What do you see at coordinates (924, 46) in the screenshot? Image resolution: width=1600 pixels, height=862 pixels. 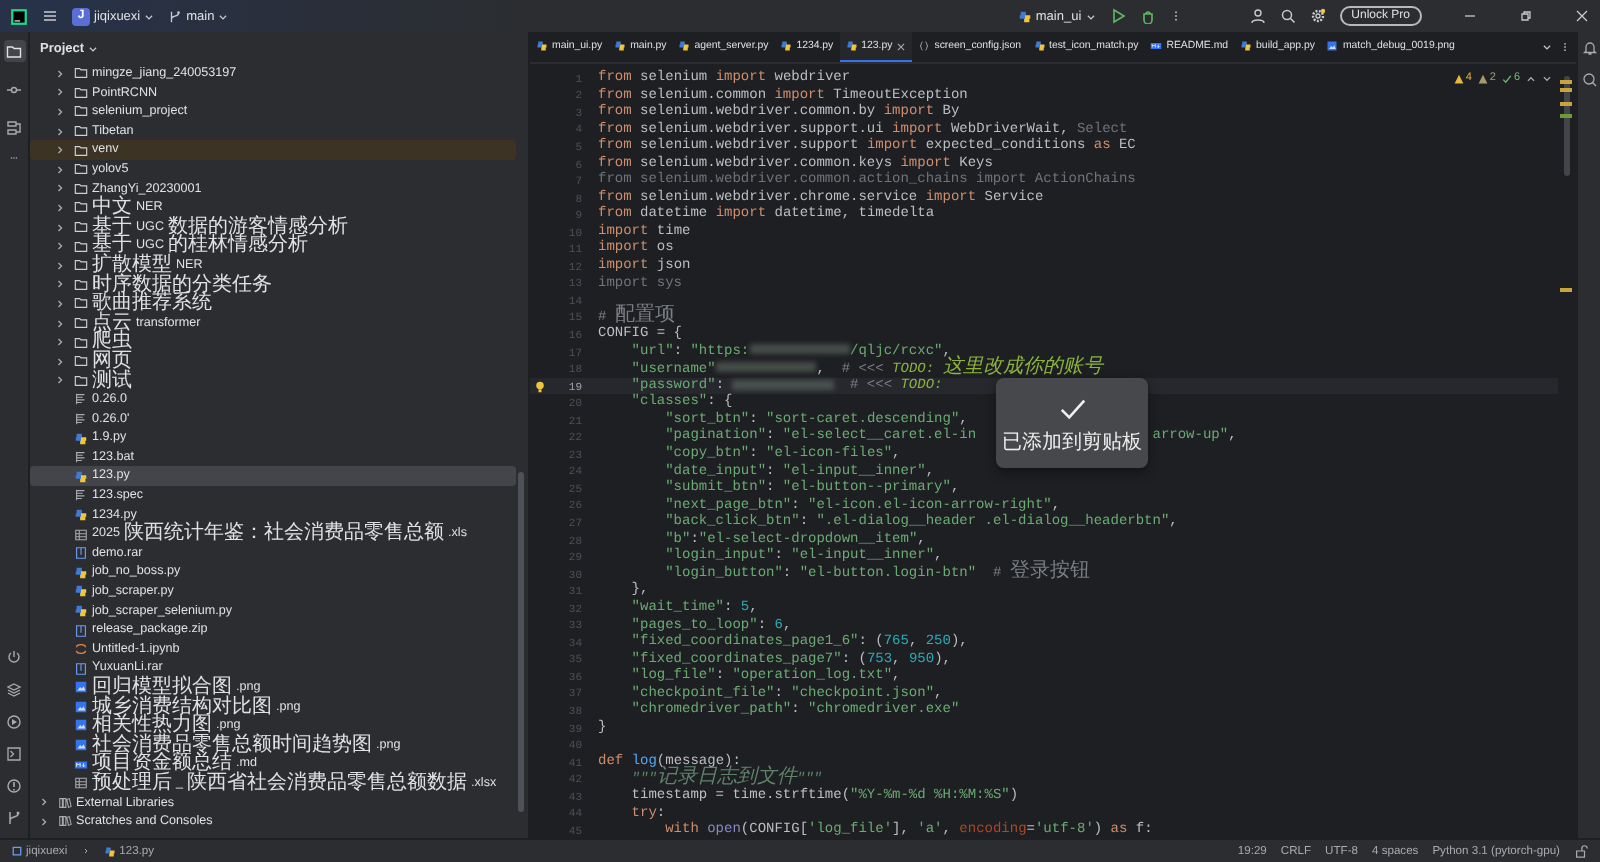 I see `json-file-icon` at bounding box center [924, 46].